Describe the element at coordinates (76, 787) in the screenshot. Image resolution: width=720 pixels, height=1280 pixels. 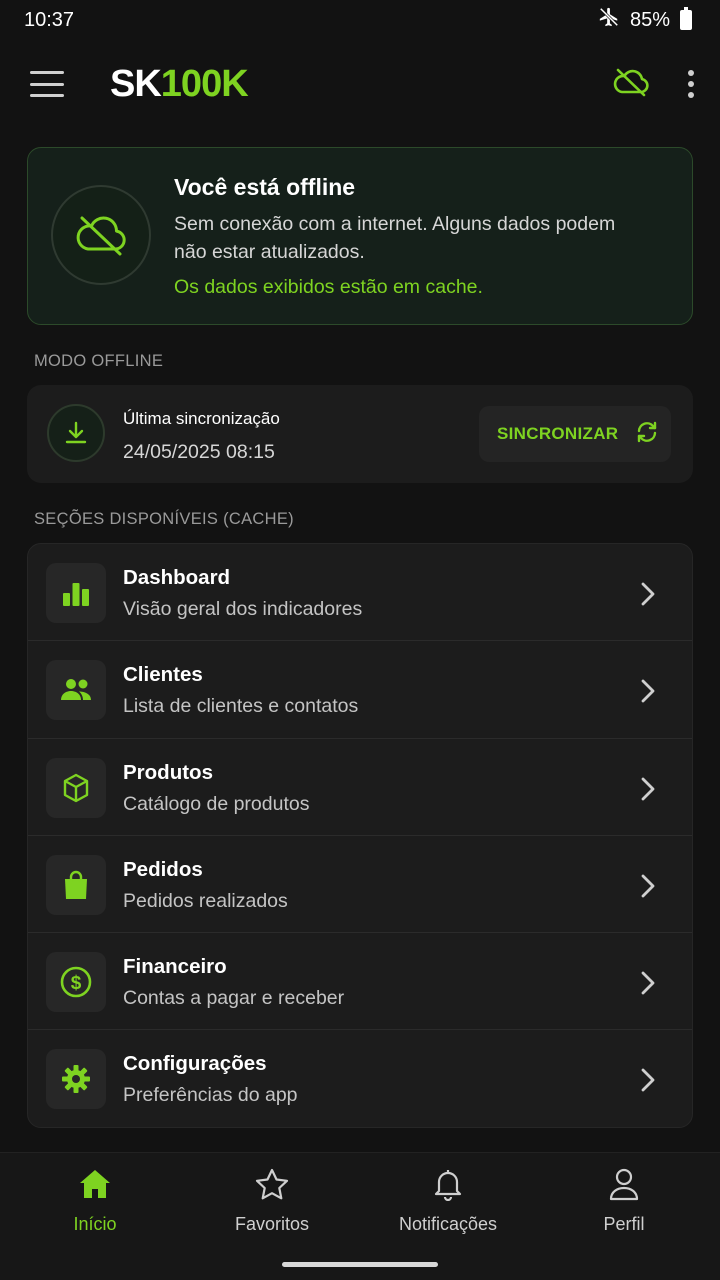
I see `cube-icon` at that location.